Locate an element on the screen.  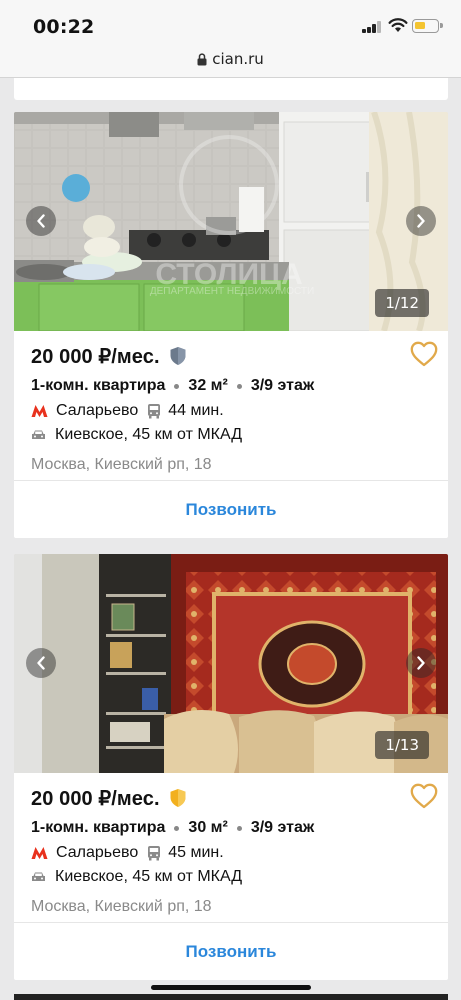
photo-counter: 1/12 is located at coordinates (402, 303).